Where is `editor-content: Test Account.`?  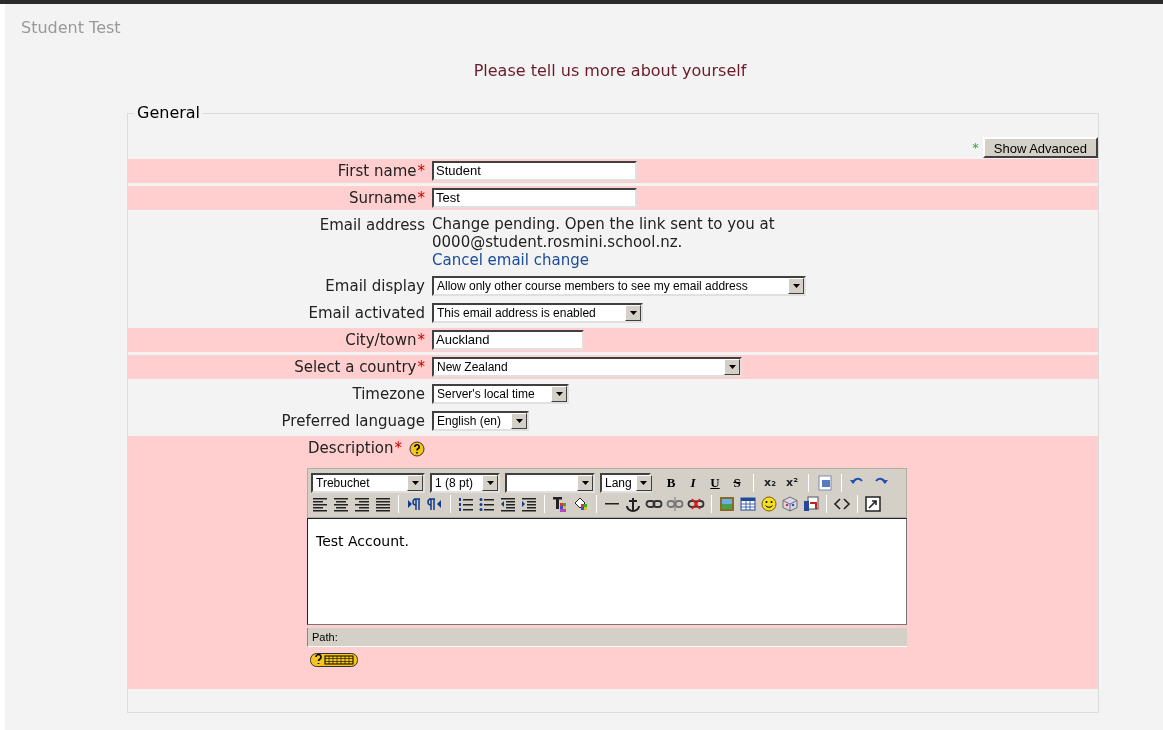
editor-content: Test Account. is located at coordinates (607, 571).